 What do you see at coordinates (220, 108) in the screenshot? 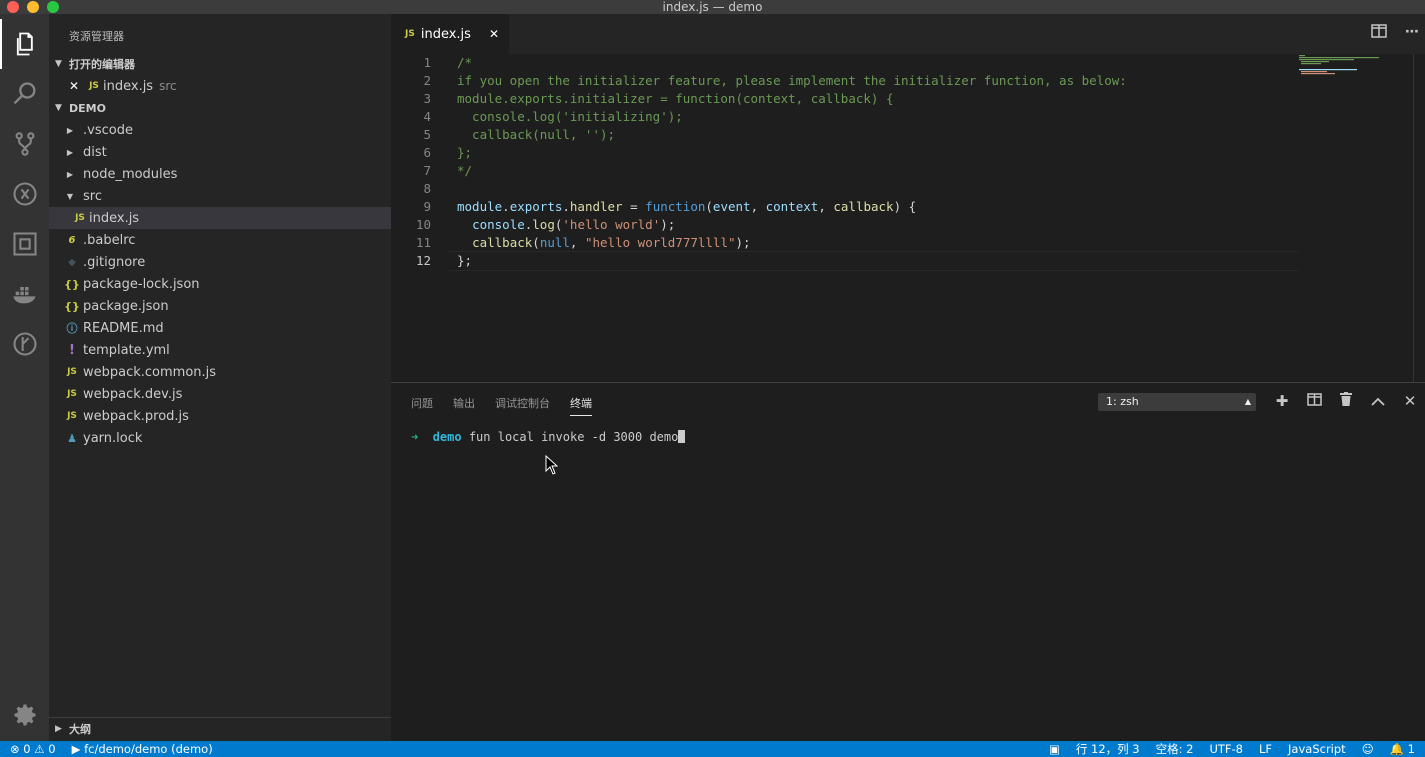
I see `project-header: ▼ DEMO` at bounding box center [220, 108].